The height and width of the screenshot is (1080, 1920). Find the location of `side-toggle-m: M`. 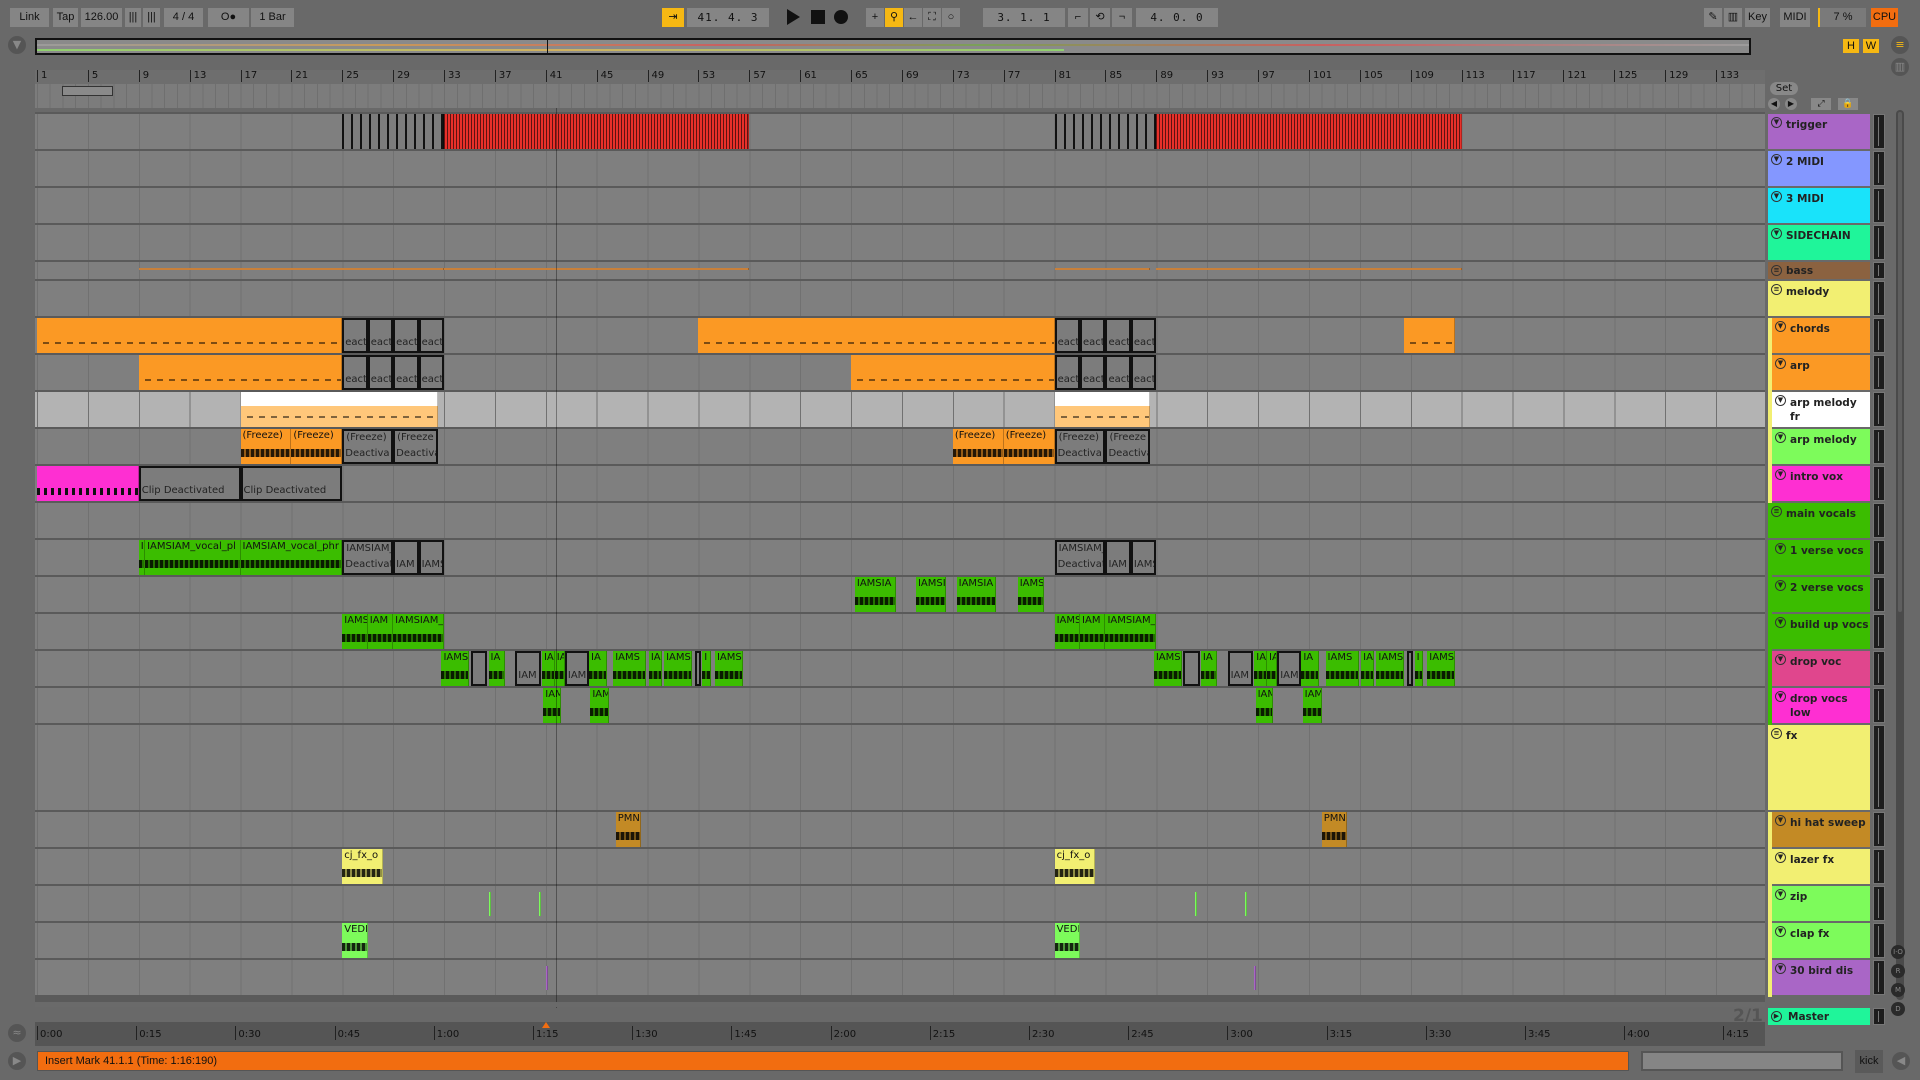

side-toggle-m: M is located at coordinates (1898, 990).